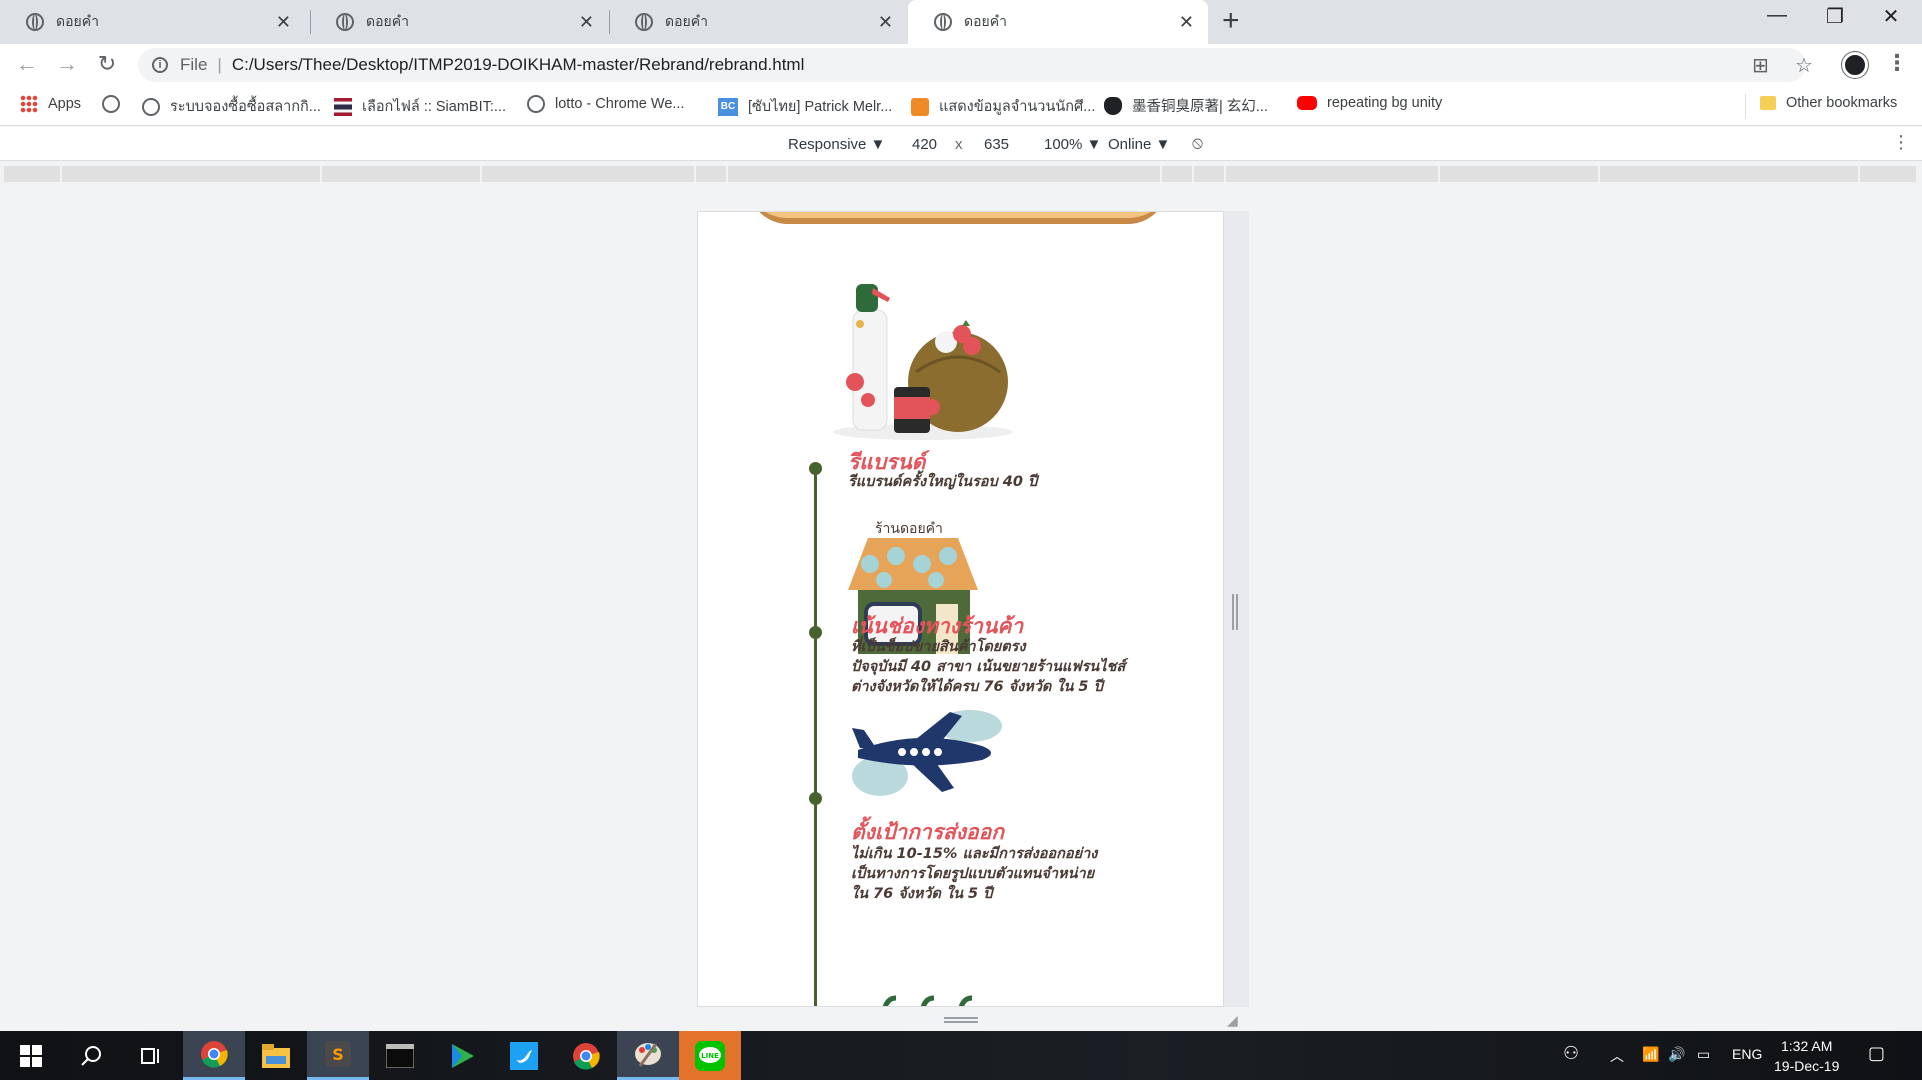 The height and width of the screenshot is (1080, 1922). Describe the element at coordinates (924, 144) in the screenshot. I see `width-input: 420` at that location.